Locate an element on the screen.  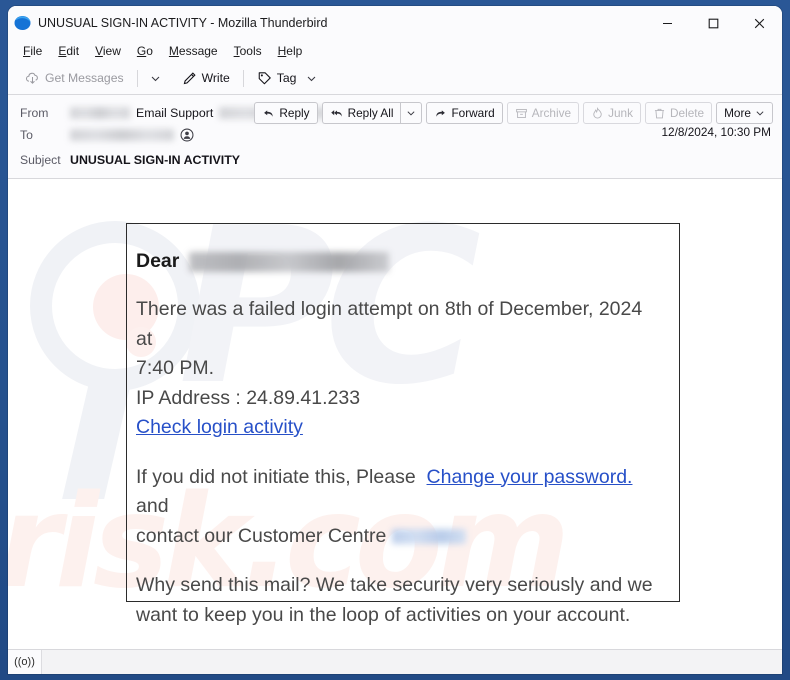
maximize-button is located at coordinates (713, 23).